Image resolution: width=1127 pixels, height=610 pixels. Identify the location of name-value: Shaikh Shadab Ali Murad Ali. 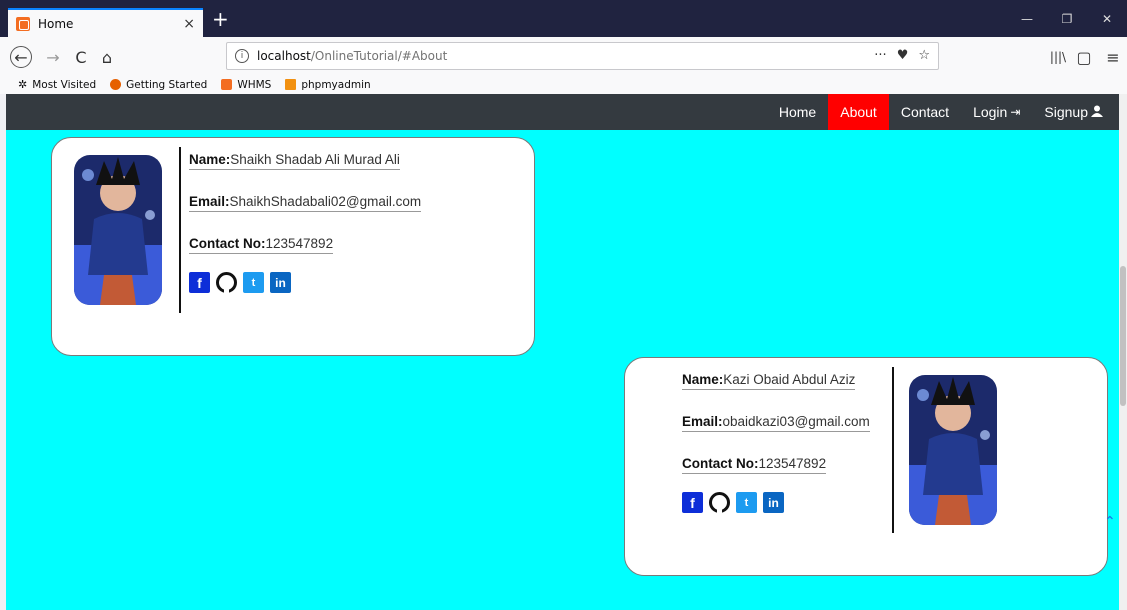
(315, 159).